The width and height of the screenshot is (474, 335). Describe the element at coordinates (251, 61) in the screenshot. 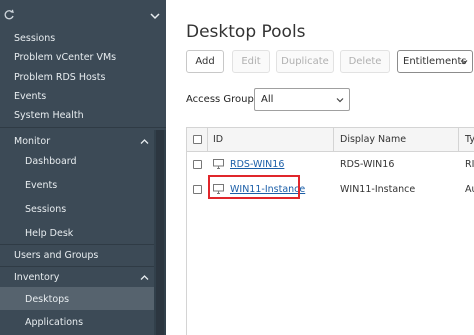

I see `edit-button: Edit` at that location.